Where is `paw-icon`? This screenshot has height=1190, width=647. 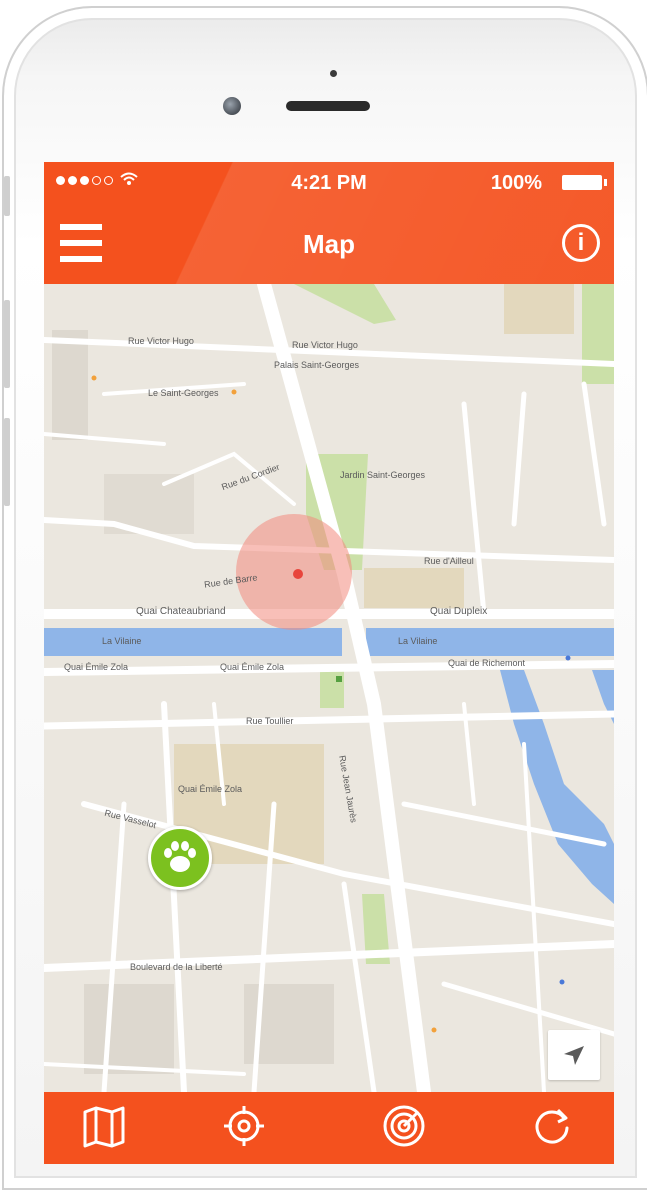
paw-icon is located at coordinates (180, 856).